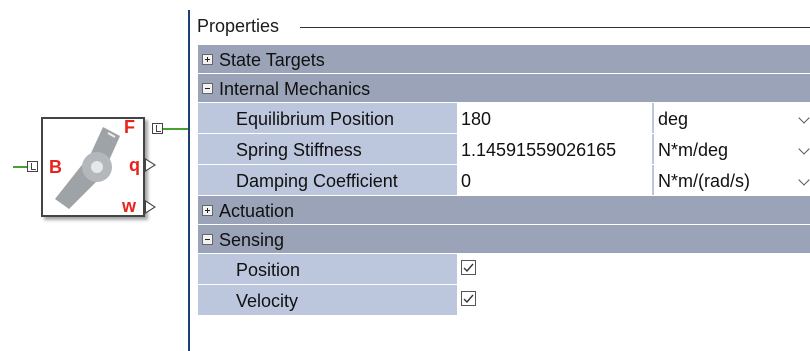  Describe the element at coordinates (476, 119) in the screenshot. I see `value-text: 180` at that location.